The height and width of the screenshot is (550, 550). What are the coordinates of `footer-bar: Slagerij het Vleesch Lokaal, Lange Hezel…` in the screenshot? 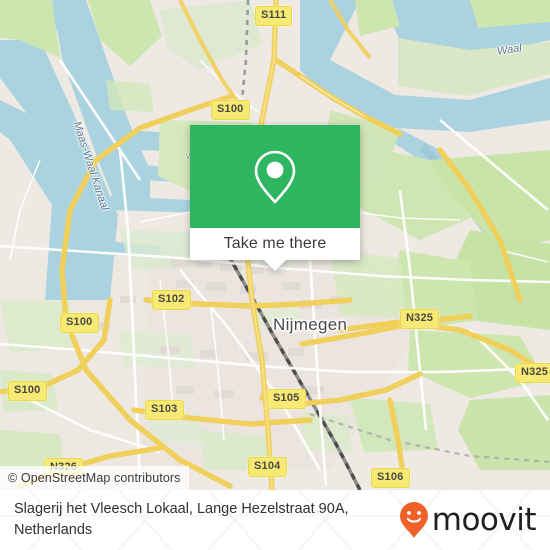 It's located at (275, 520).